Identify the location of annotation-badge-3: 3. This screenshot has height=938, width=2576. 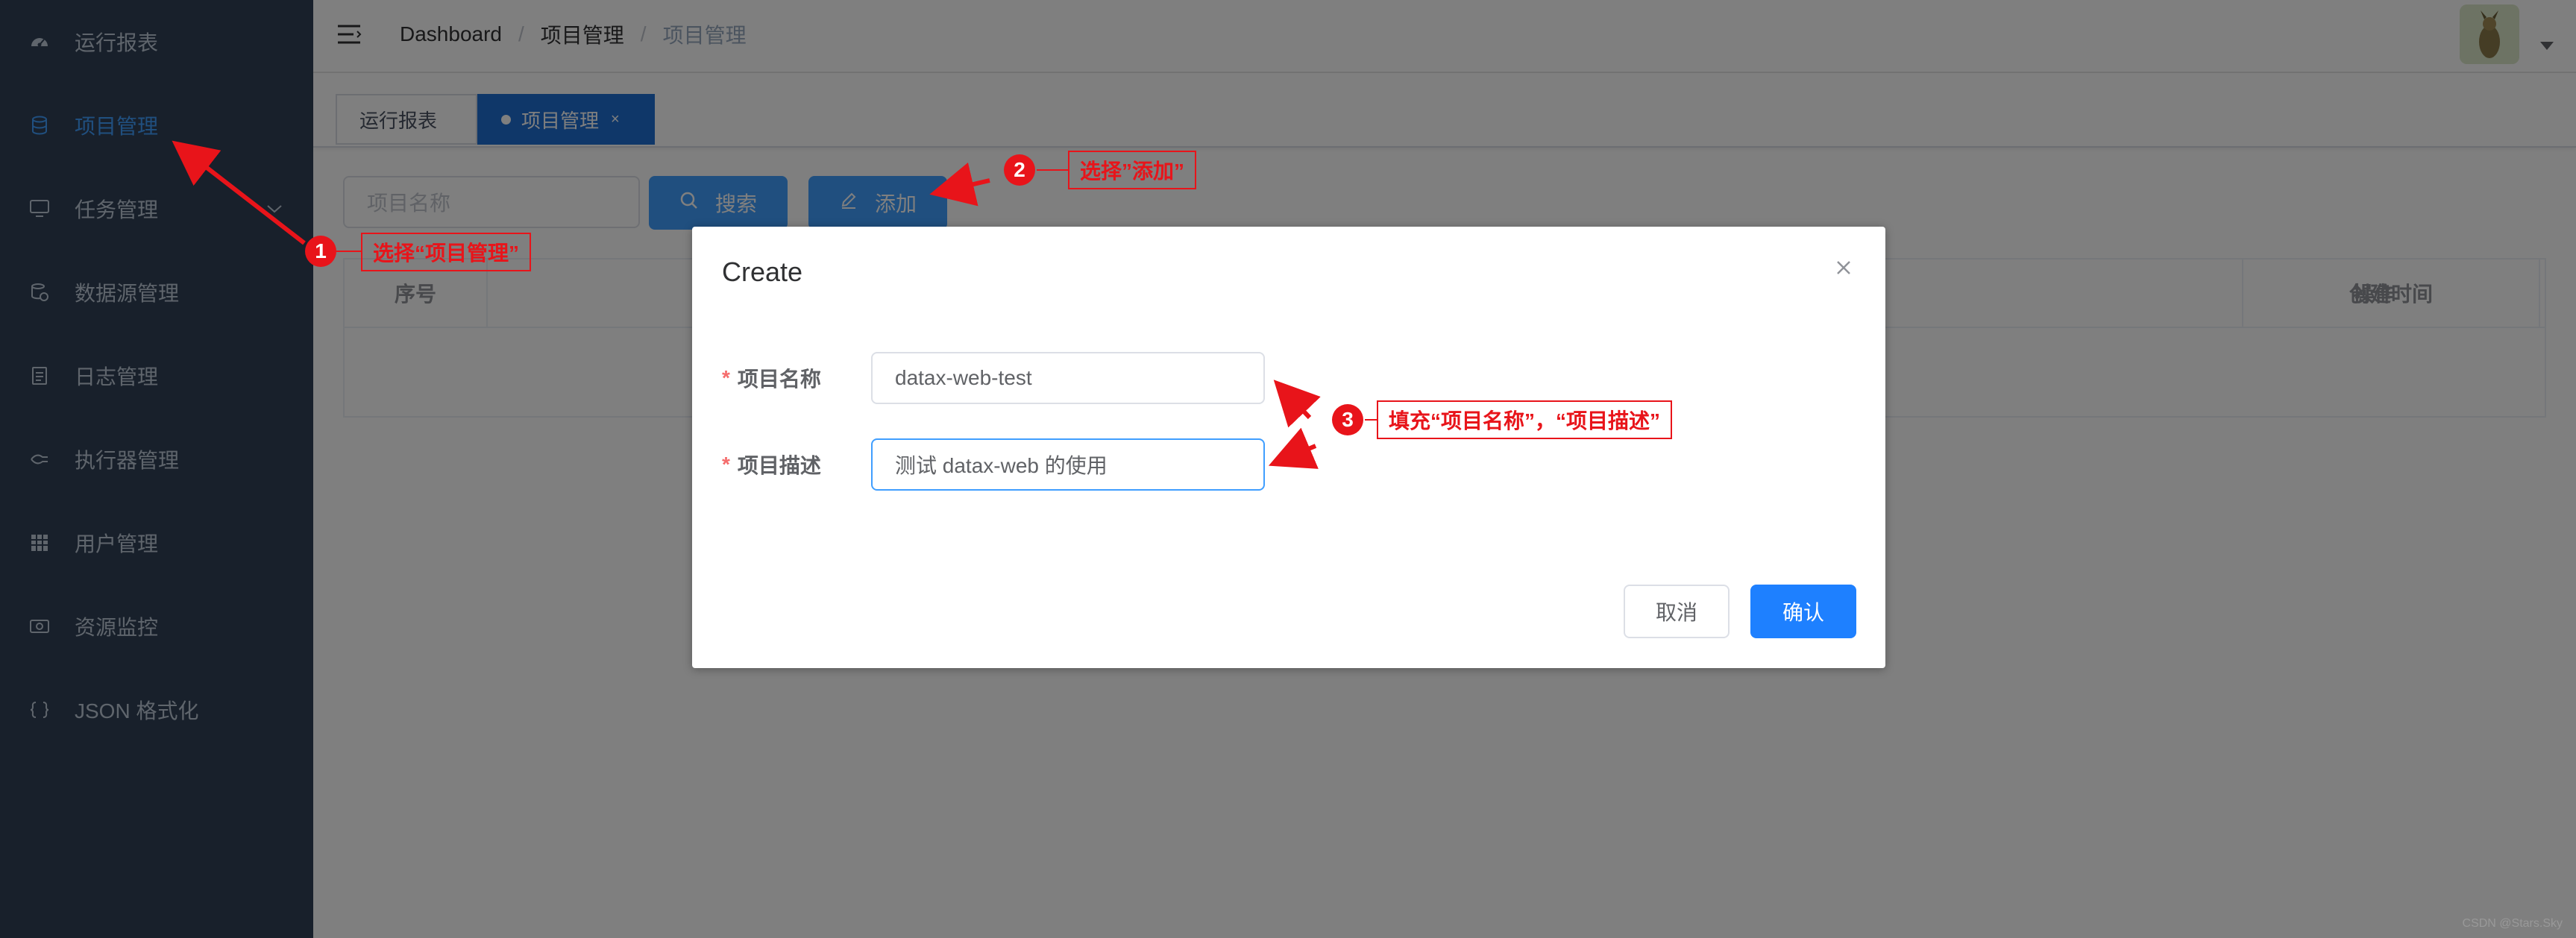
(1348, 419).